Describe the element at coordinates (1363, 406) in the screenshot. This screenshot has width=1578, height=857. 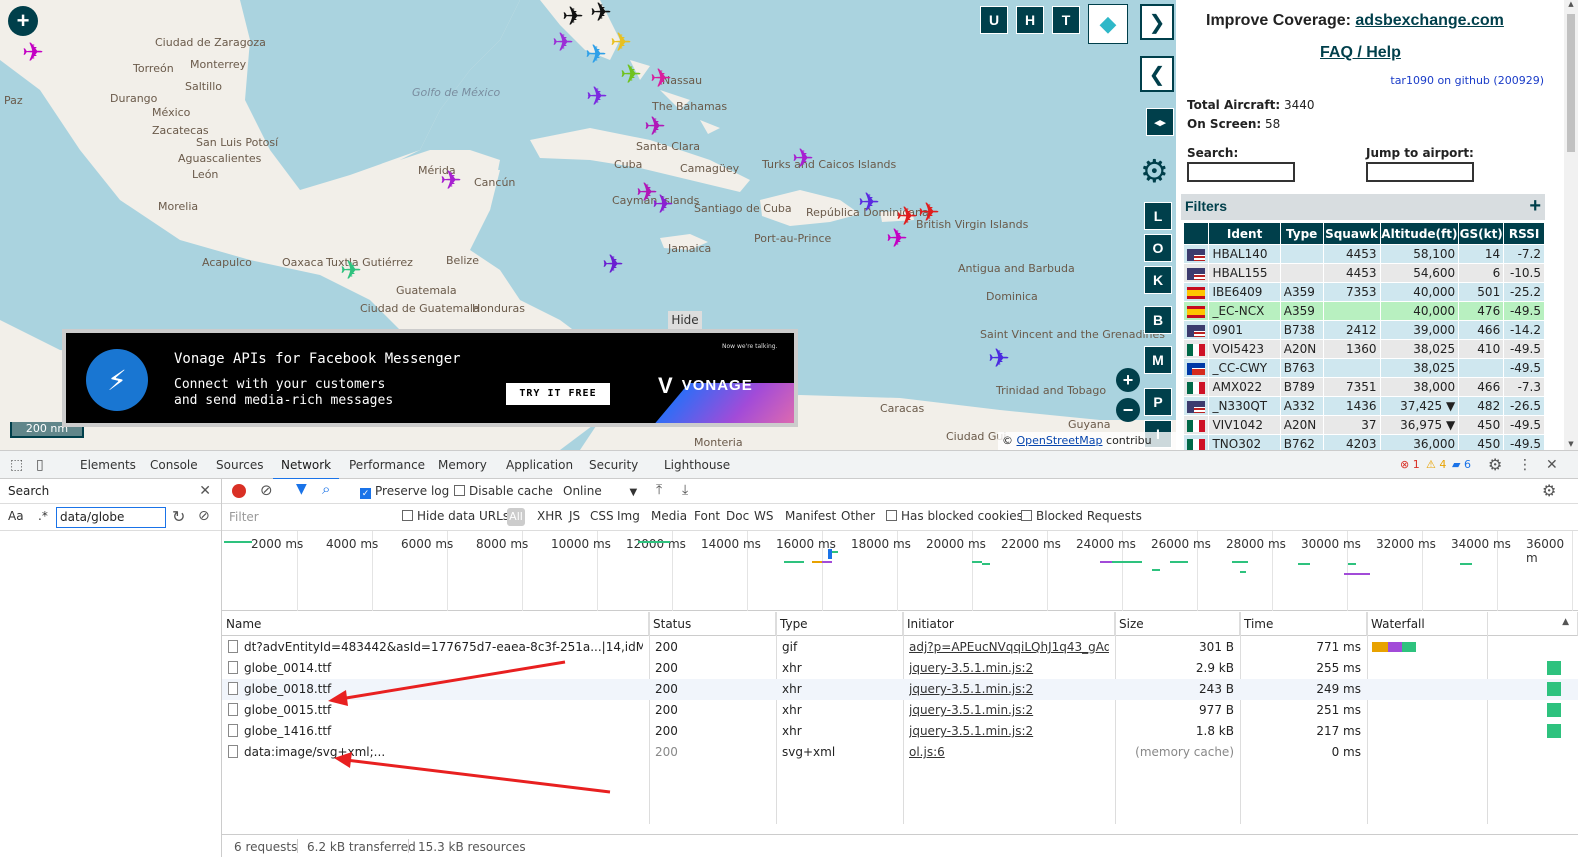
I see `aircraft-row: _N330QT A332 1436 37,425 ▼ 482 -26.5` at that location.